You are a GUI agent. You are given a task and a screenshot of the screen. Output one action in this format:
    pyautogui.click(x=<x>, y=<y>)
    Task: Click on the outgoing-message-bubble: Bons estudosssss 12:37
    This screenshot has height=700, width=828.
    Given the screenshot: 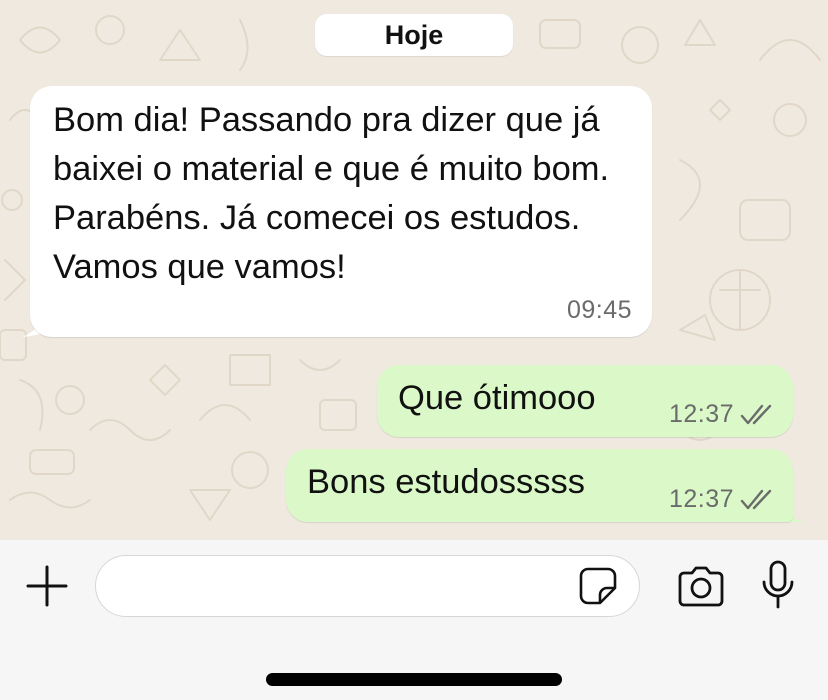 What is the action you would take?
    pyautogui.click(x=539, y=485)
    